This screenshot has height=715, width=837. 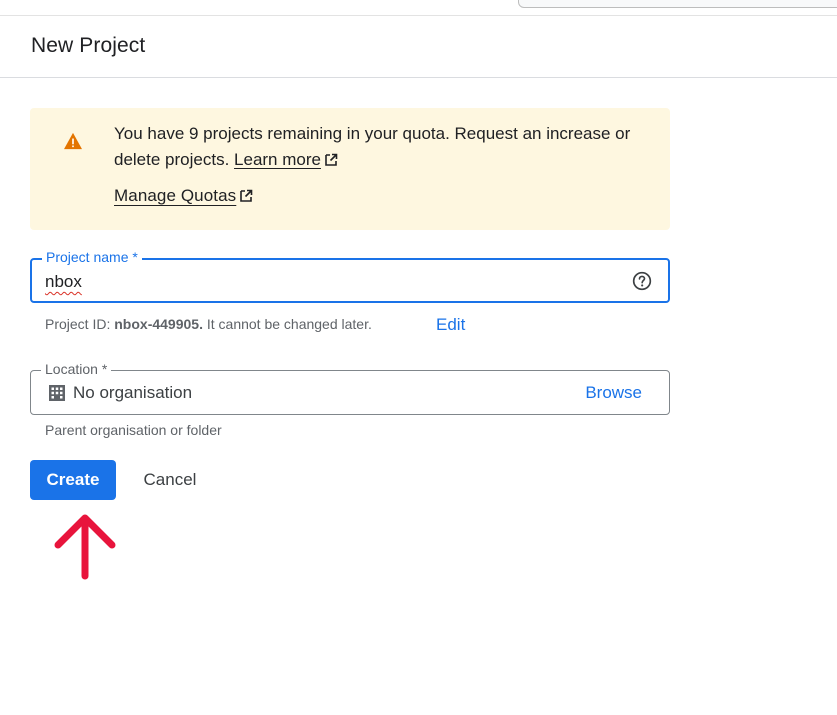 I want to click on browse-button: Browse, so click(x=613, y=393).